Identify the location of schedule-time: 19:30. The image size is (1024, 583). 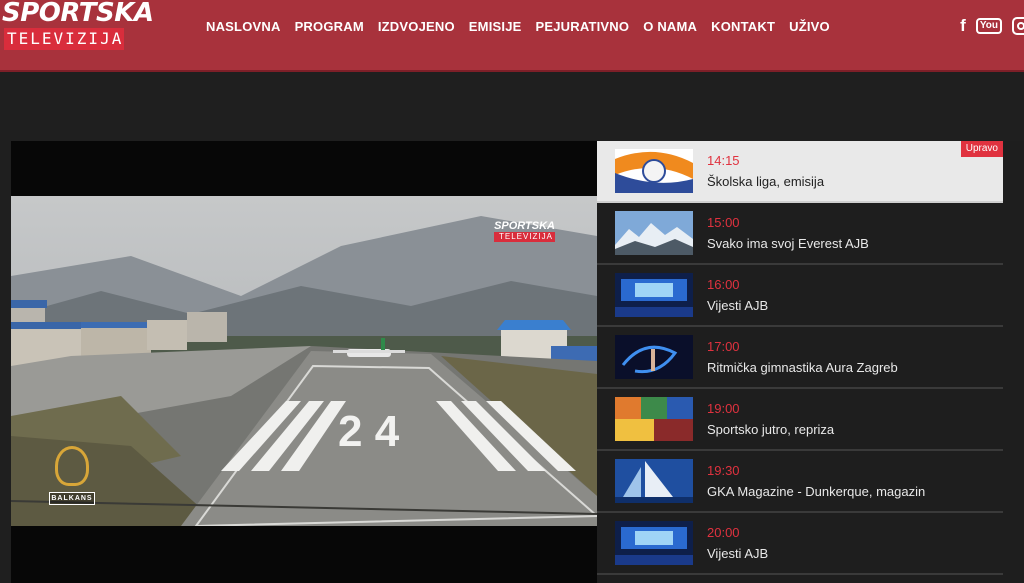
(723, 470).